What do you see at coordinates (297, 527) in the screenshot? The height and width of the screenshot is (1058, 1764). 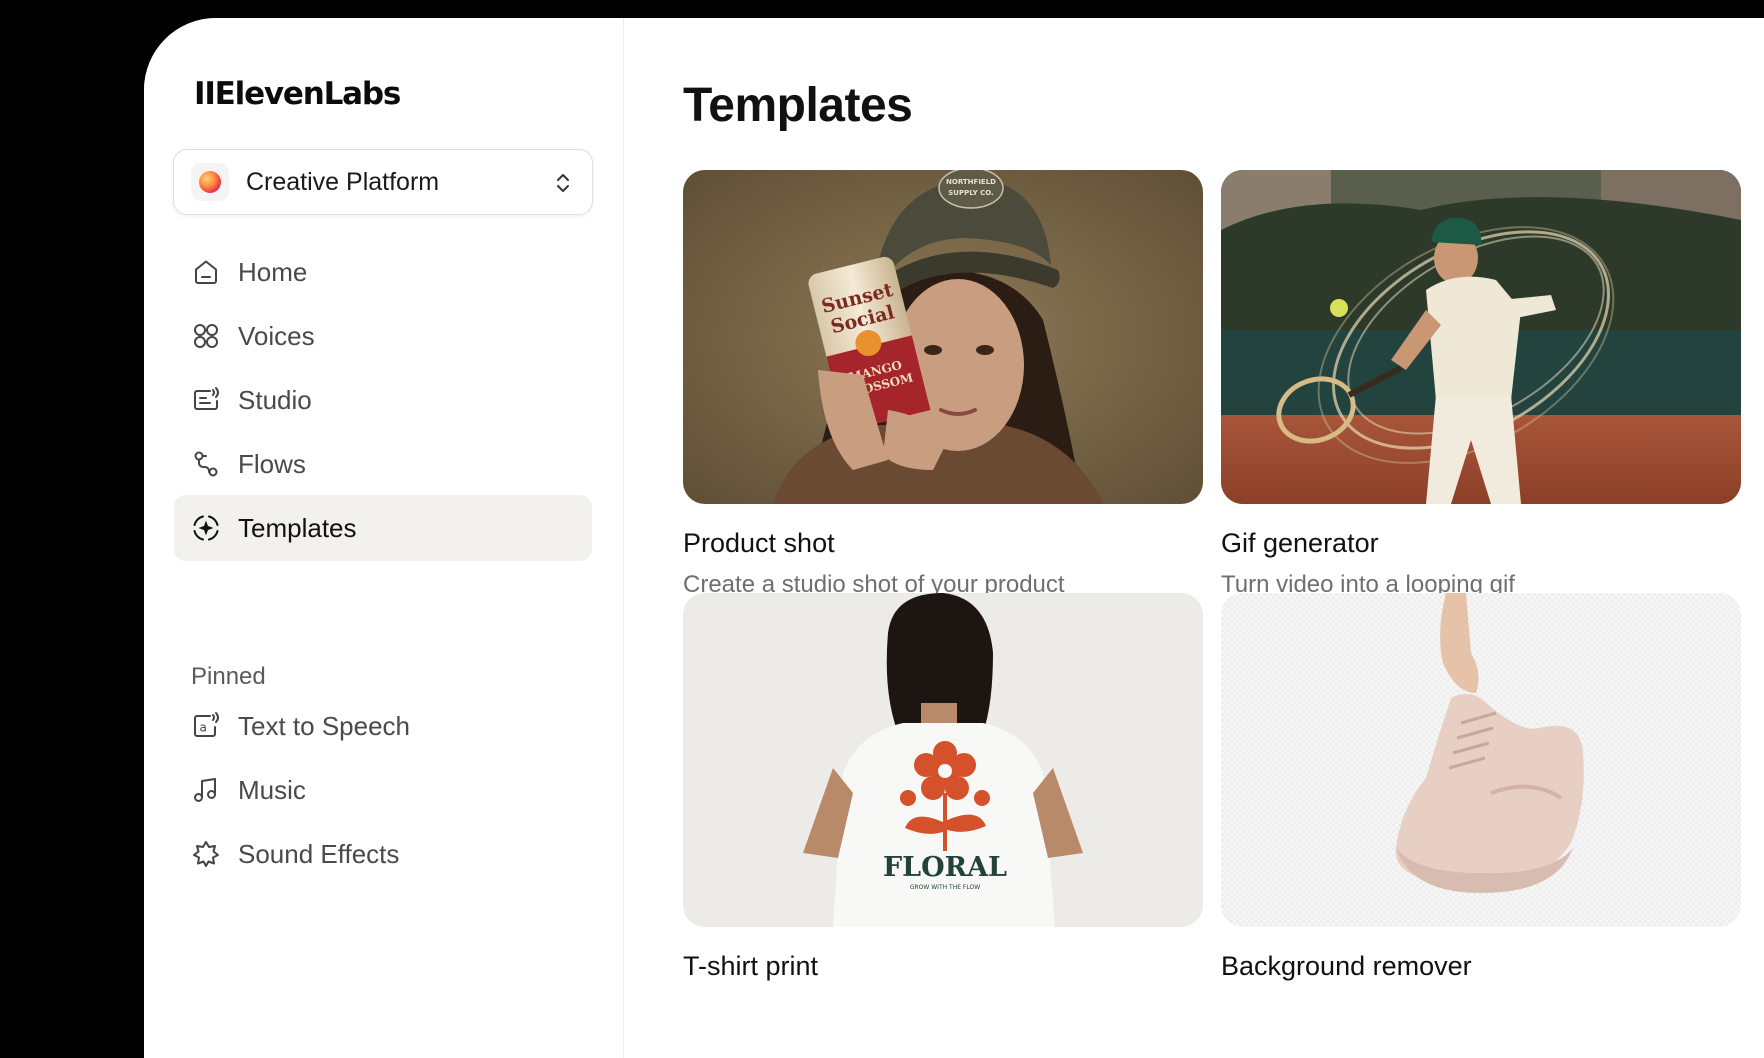 I see `sidebar-item-label: Templates` at bounding box center [297, 527].